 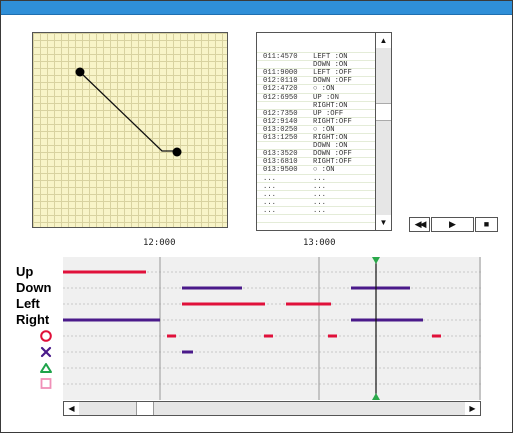 I want to click on log-row: 013:6810 RIGHT:OFF, so click(x=316, y=162).